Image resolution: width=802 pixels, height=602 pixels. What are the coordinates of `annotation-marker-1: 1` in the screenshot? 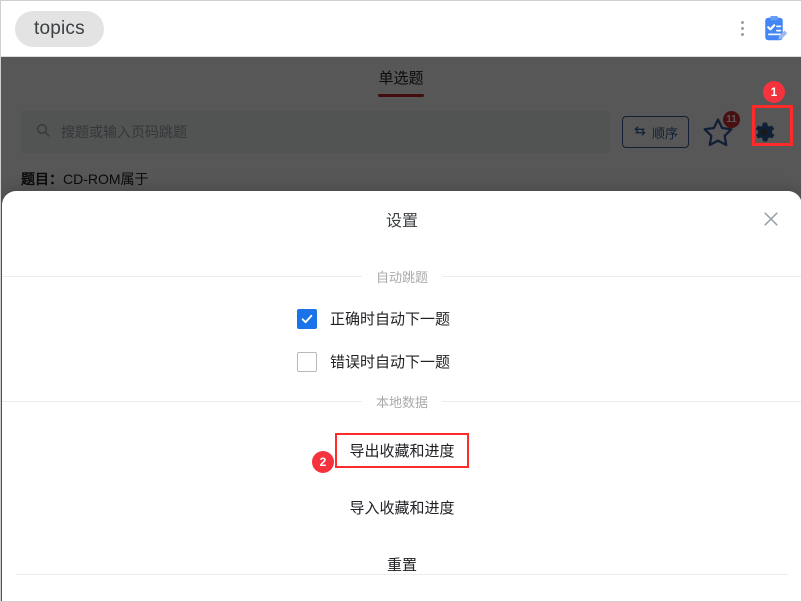 It's located at (774, 92).